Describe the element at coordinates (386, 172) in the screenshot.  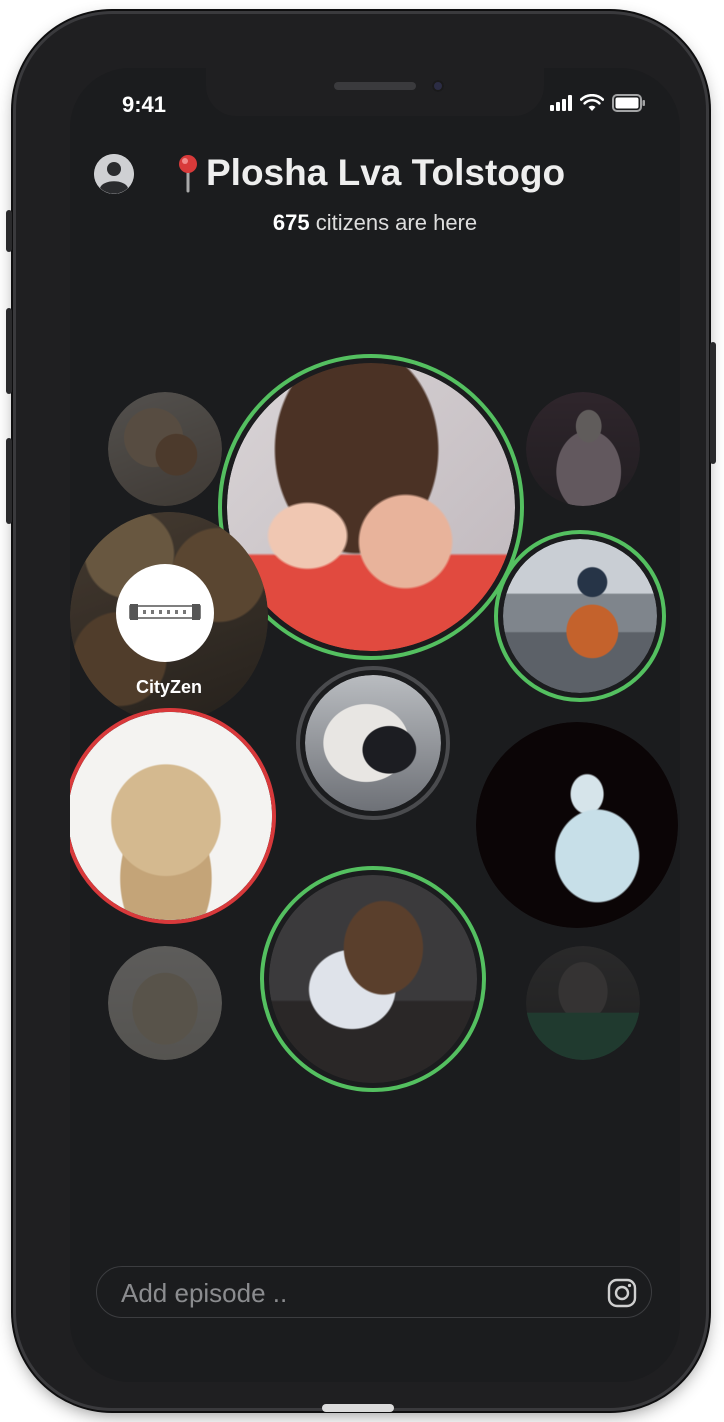
I see `location-name: Plosha Lva Tolstogo` at that location.